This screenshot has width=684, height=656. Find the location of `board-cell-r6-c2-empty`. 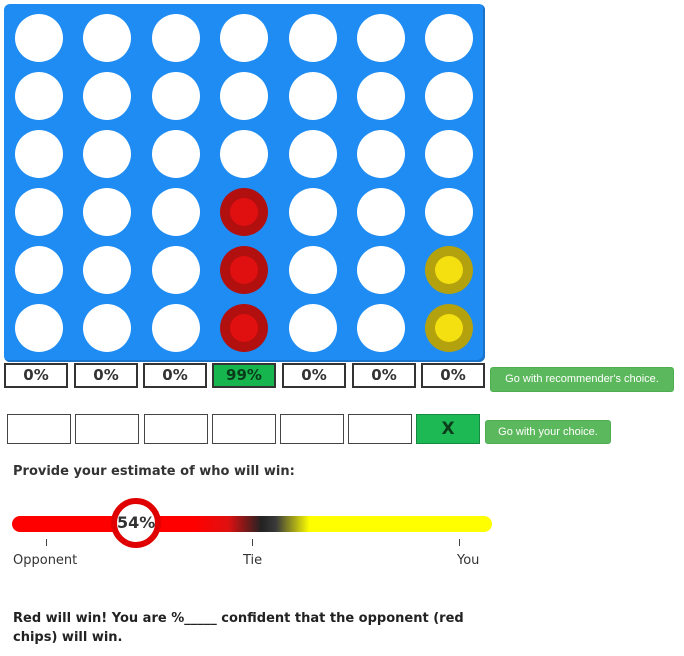

board-cell-r6-c2-empty is located at coordinates (107, 328).